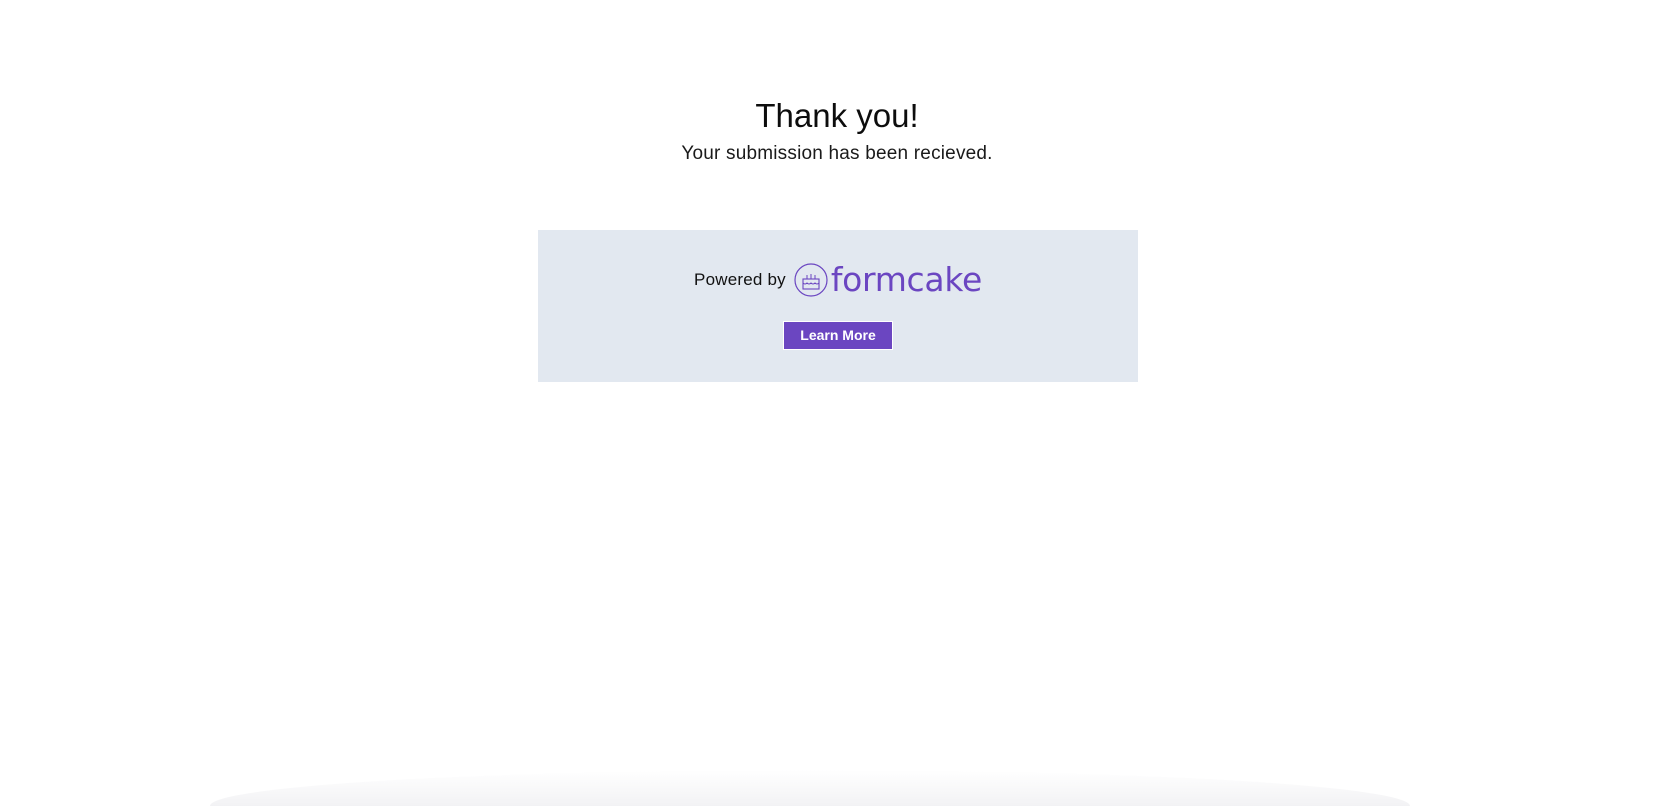  I want to click on powered-by-row: Powered by formcake, so click(838, 280).